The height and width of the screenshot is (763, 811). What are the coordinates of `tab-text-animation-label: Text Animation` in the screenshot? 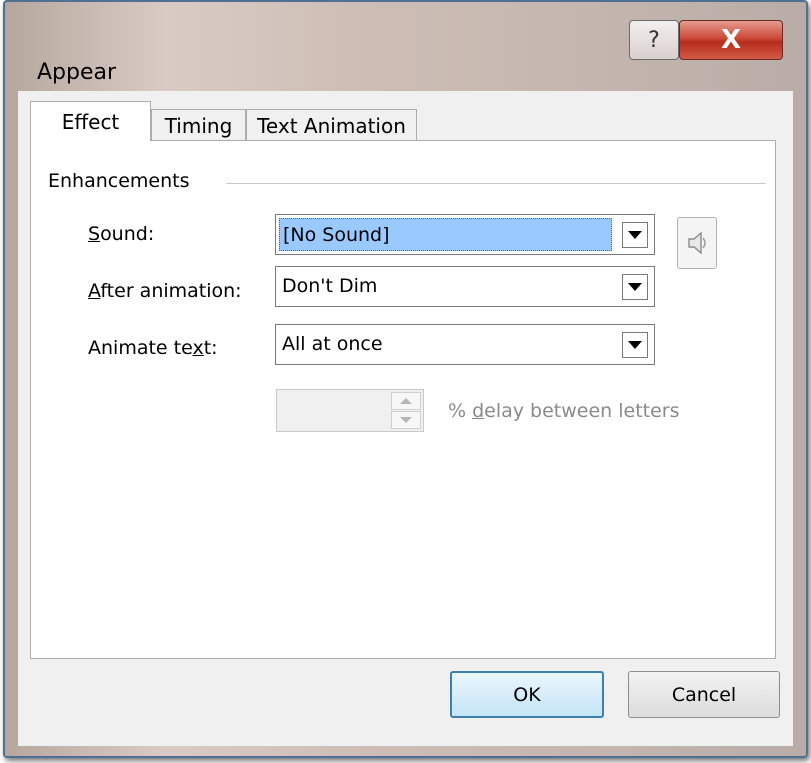 It's located at (331, 125).